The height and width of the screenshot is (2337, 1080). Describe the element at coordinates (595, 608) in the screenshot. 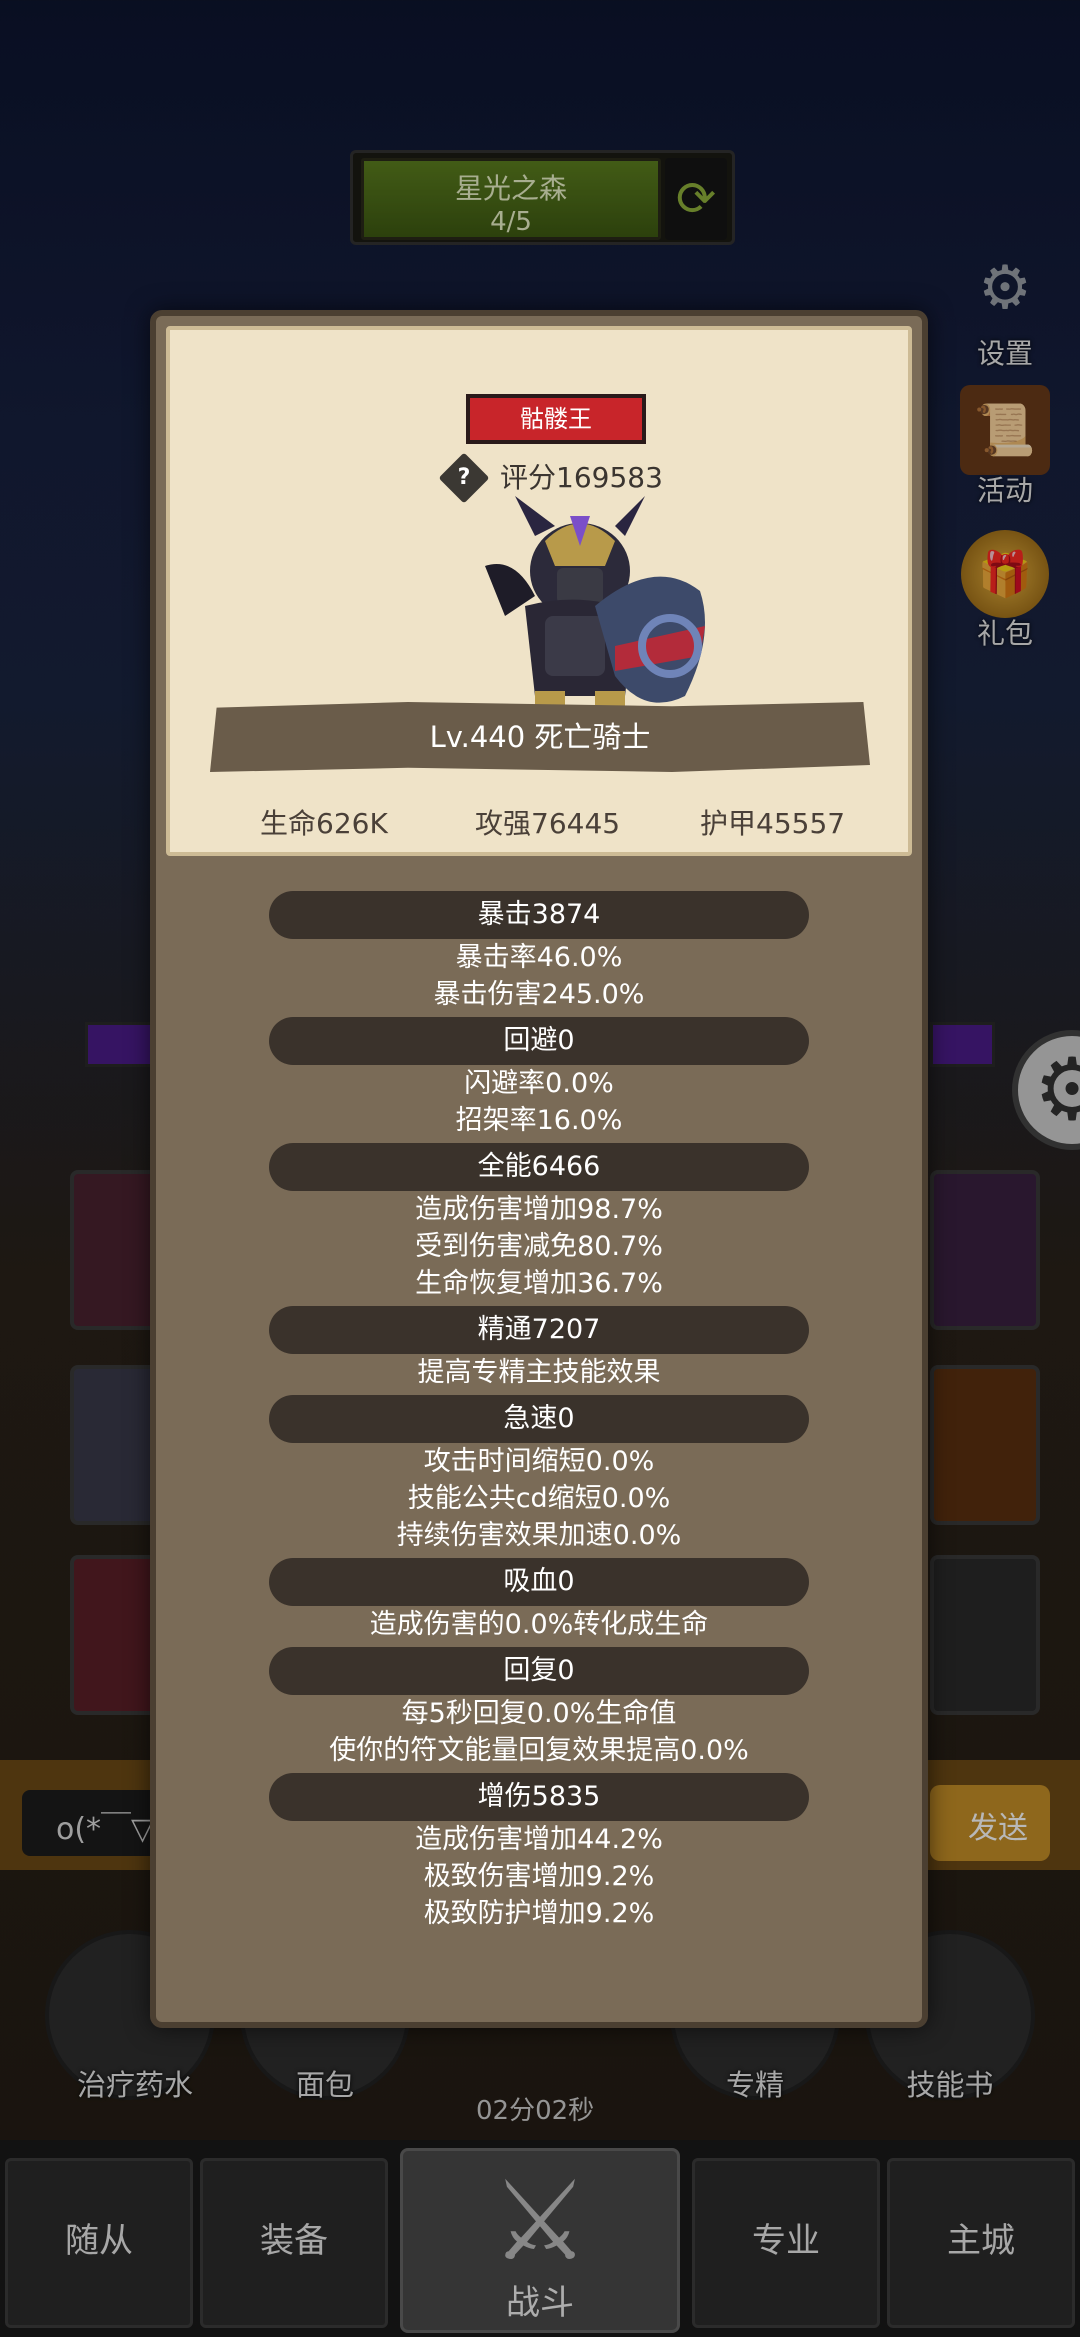

I see `death-knight-character` at that location.